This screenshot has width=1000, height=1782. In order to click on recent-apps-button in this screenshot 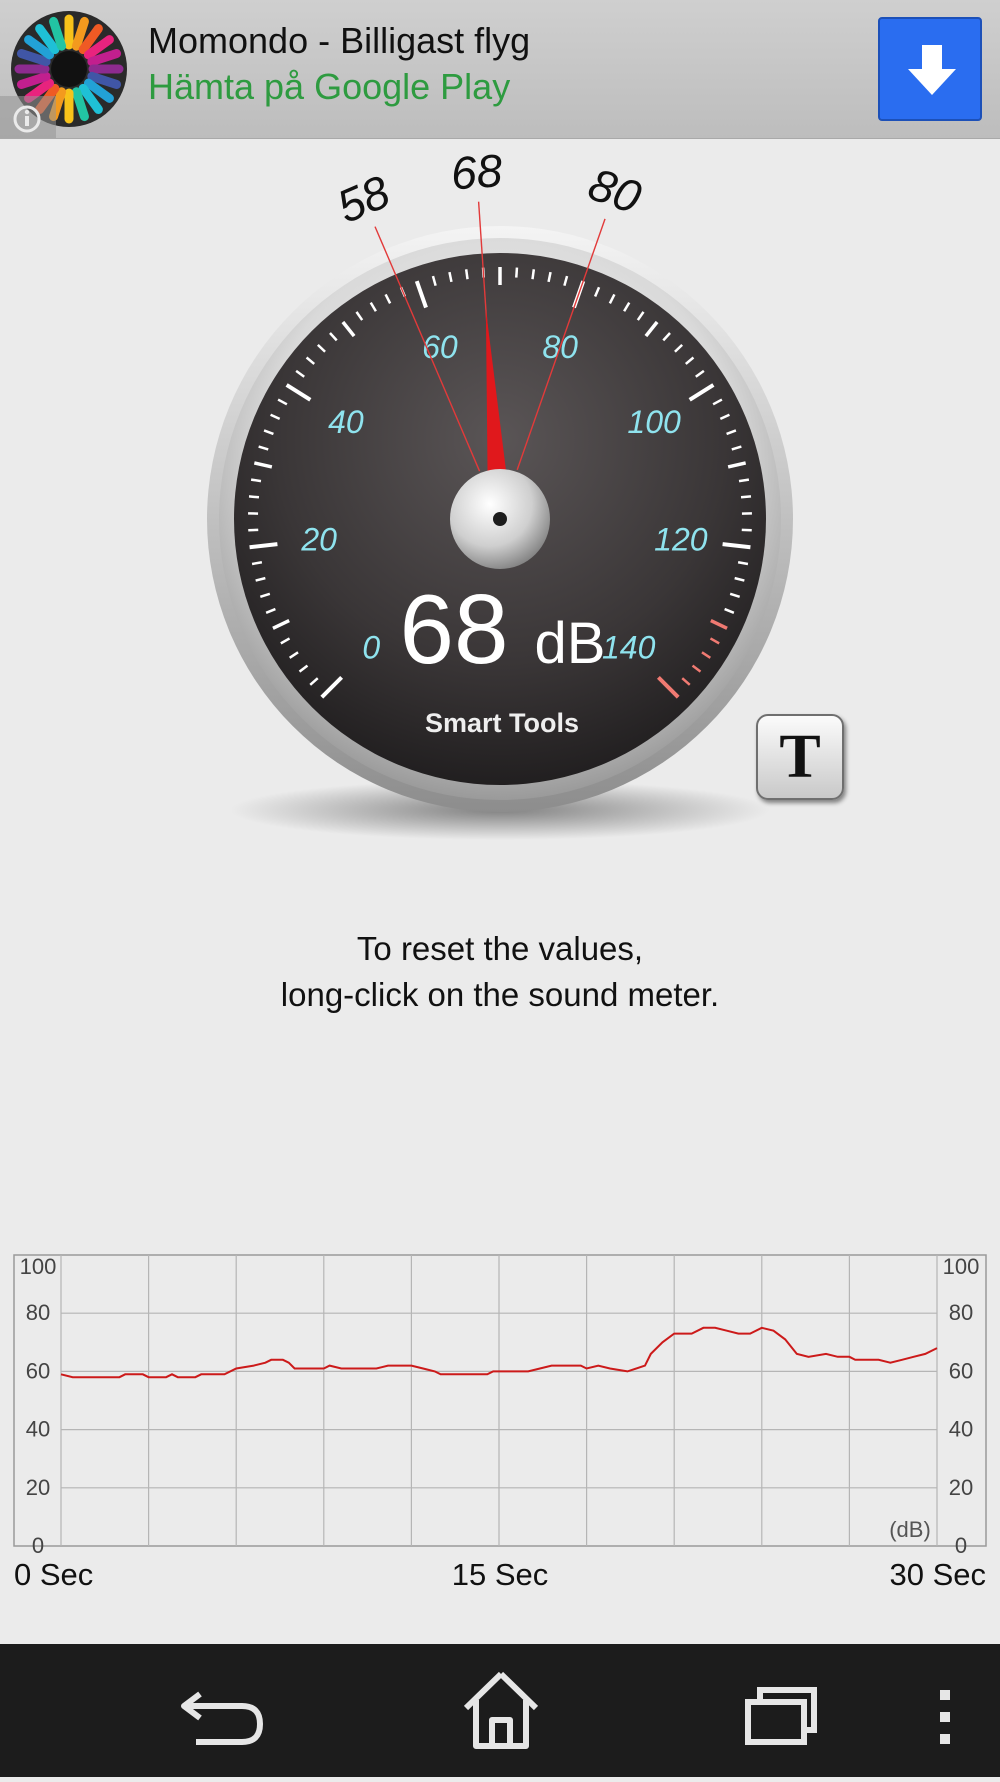, I will do `click(777, 1710)`.